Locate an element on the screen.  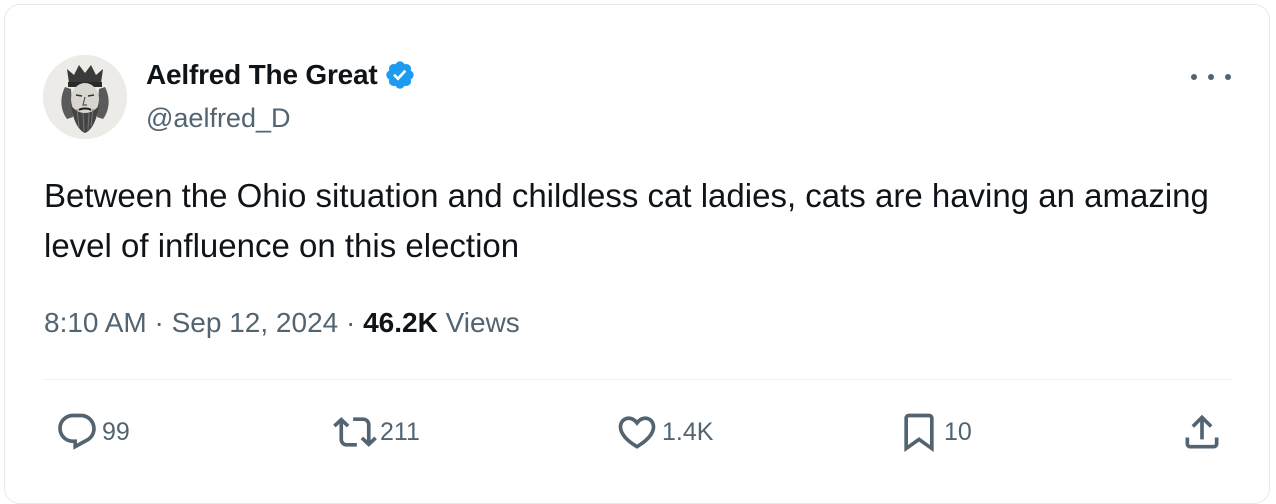
tweet-meta: 8:10 AM · Sep 12, 2024 · 46.2K Views is located at coordinates (282, 323).